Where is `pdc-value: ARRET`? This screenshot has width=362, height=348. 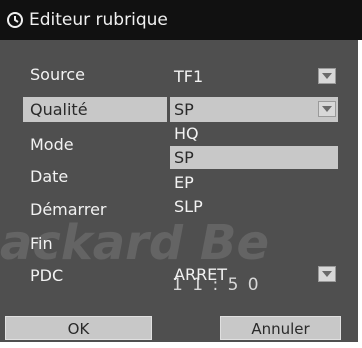
pdc-value: ARRET is located at coordinates (201, 274).